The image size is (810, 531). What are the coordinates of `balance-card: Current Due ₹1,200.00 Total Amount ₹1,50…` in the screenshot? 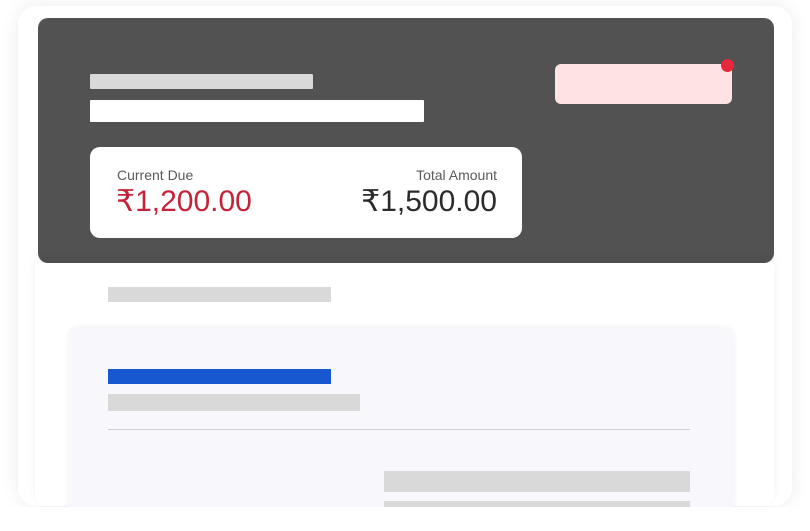 It's located at (306, 192).